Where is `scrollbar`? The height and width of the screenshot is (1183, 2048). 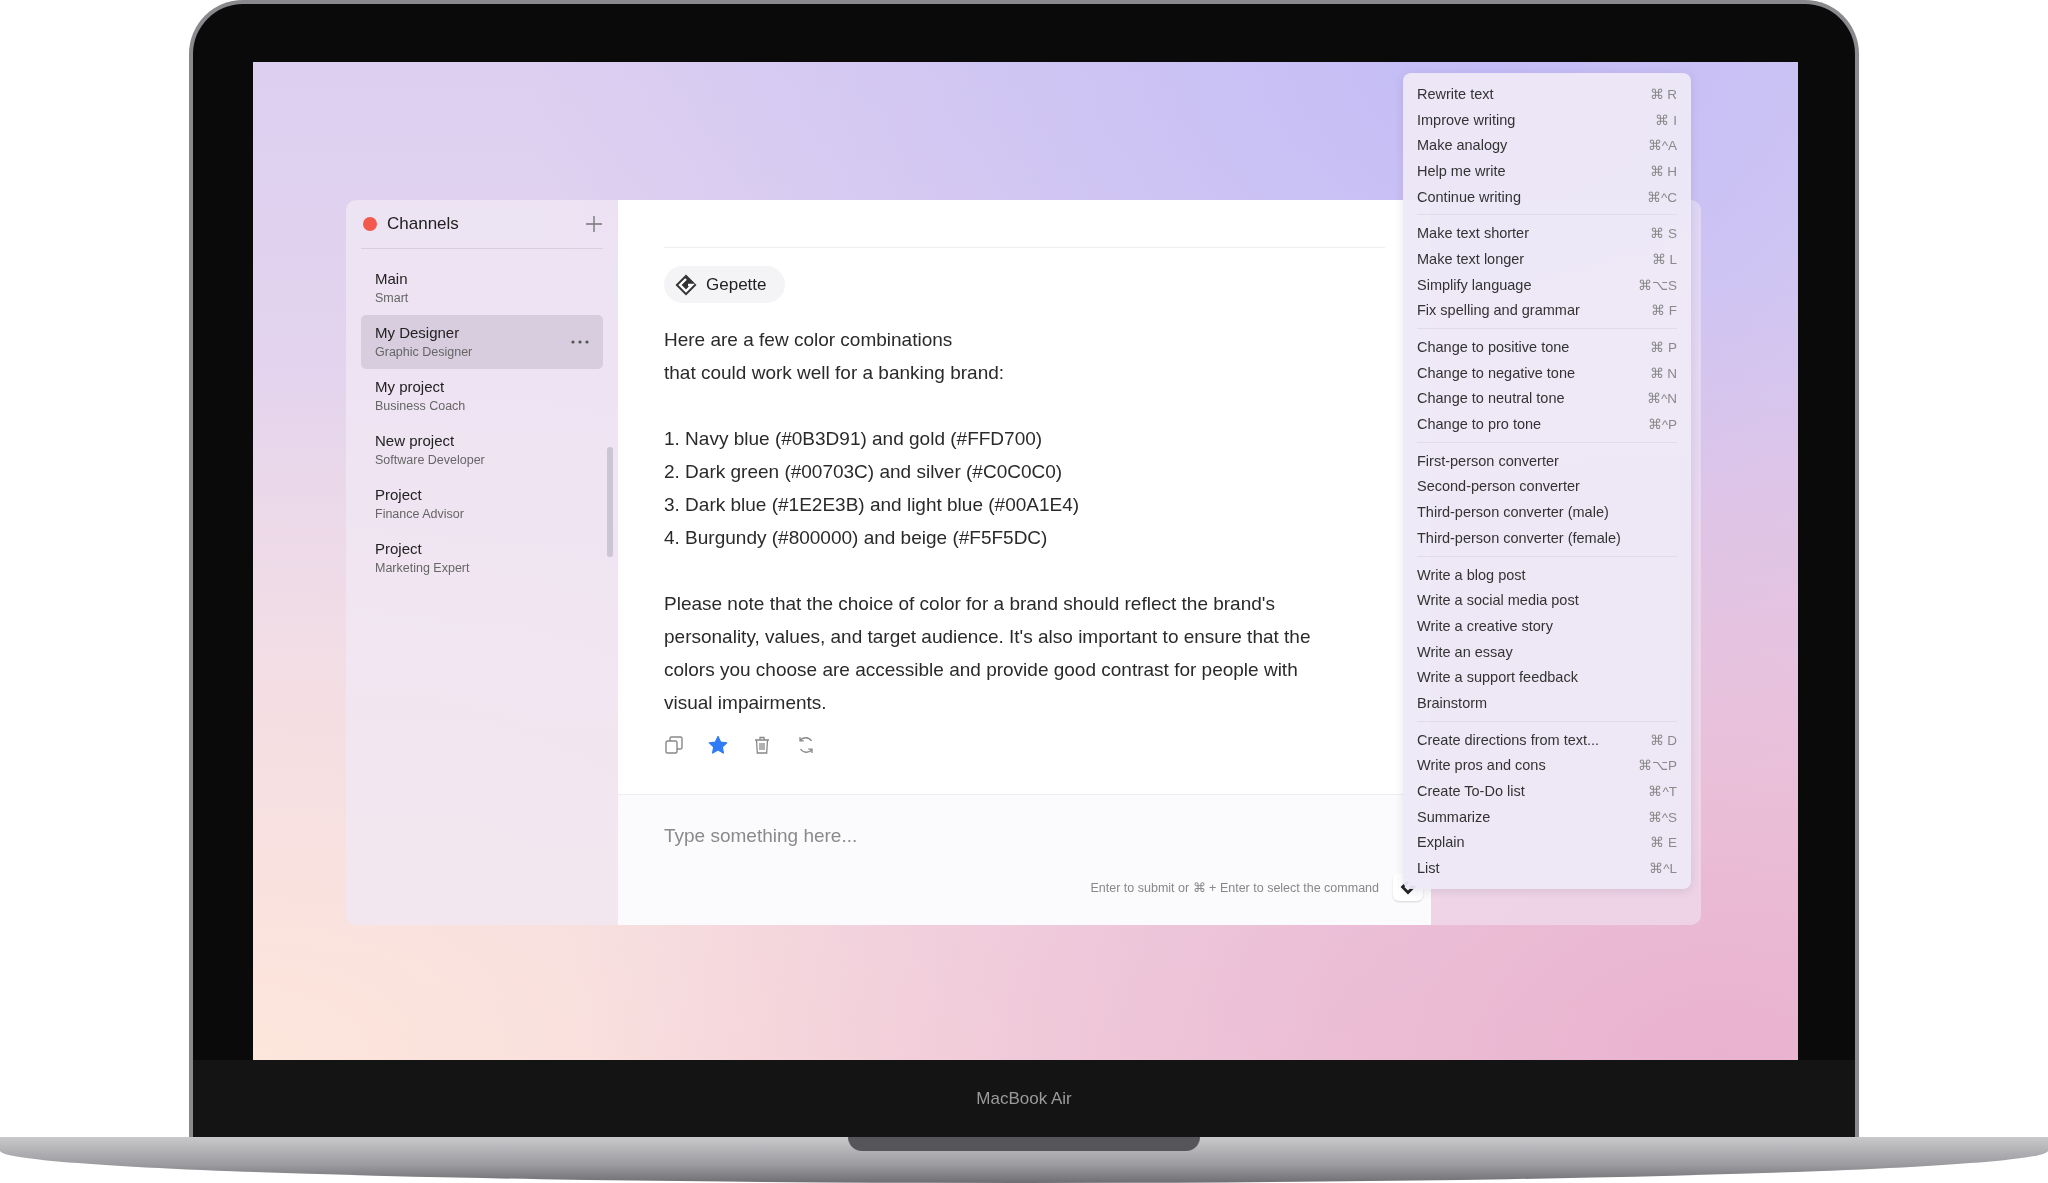
scrollbar is located at coordinates (610, 502).